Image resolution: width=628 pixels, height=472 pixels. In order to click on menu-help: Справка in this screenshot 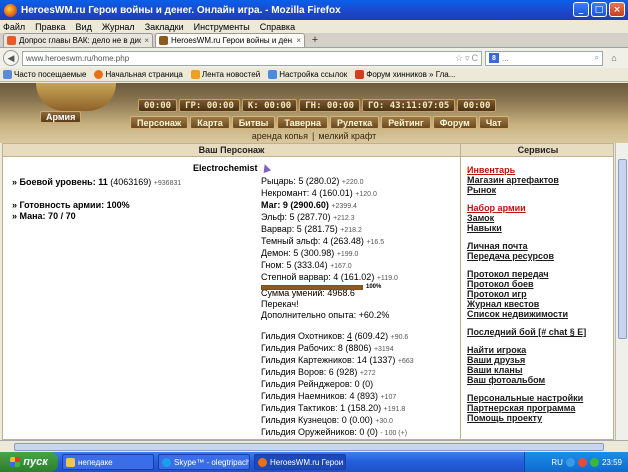, I will do `click(277, 27)`.